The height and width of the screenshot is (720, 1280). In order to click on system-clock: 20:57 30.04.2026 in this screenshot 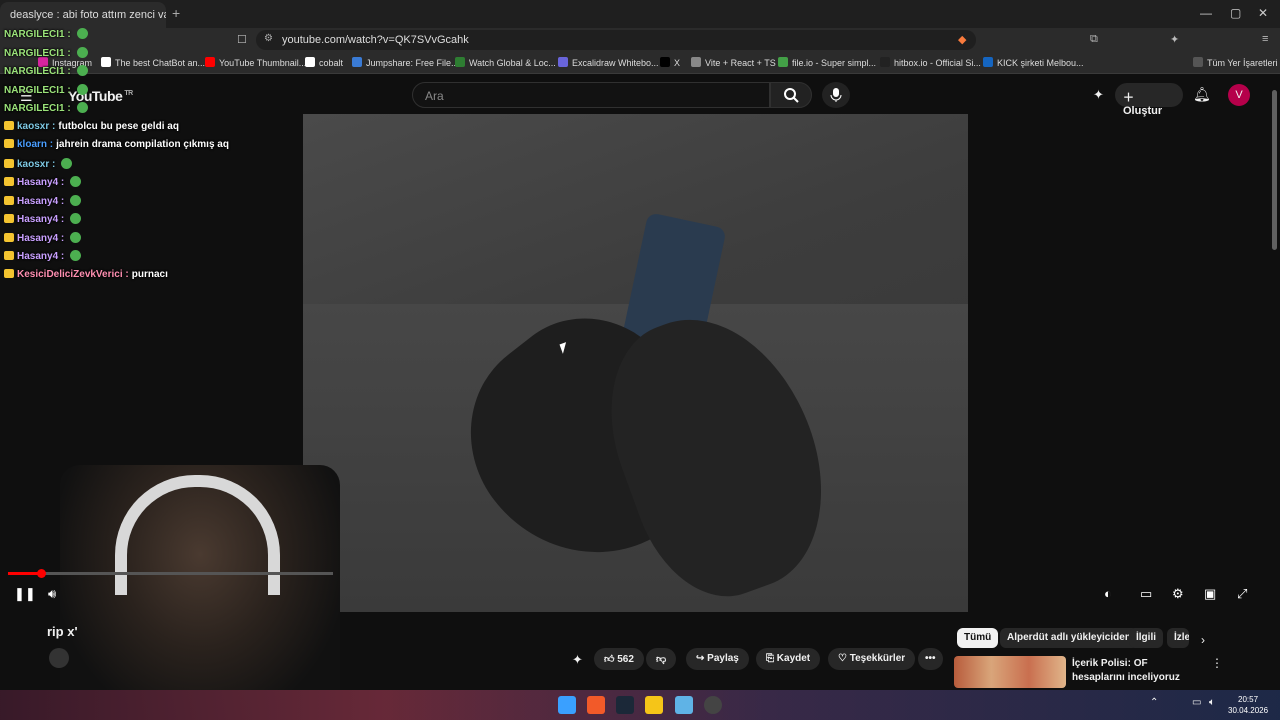, I will do `click(1248, 705)`.